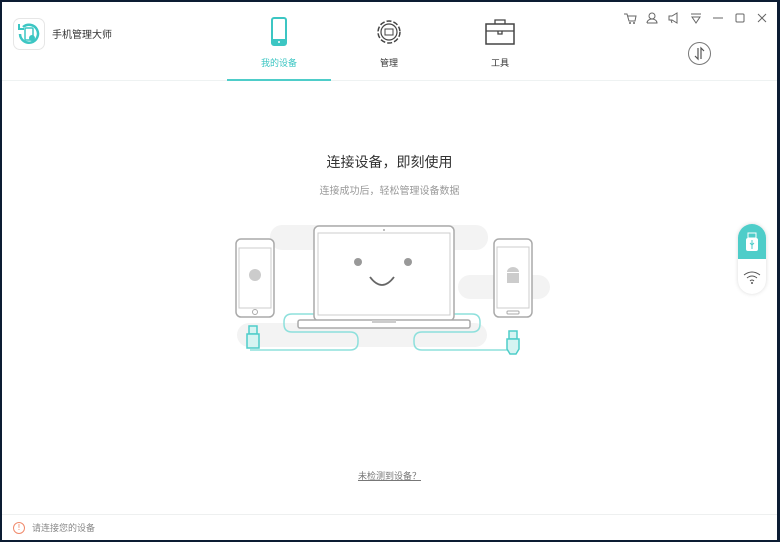  What do you see at coordinates (279, 80) in the screenshot?
I see `active-tab-indicator` at bounding box center [279, 80].